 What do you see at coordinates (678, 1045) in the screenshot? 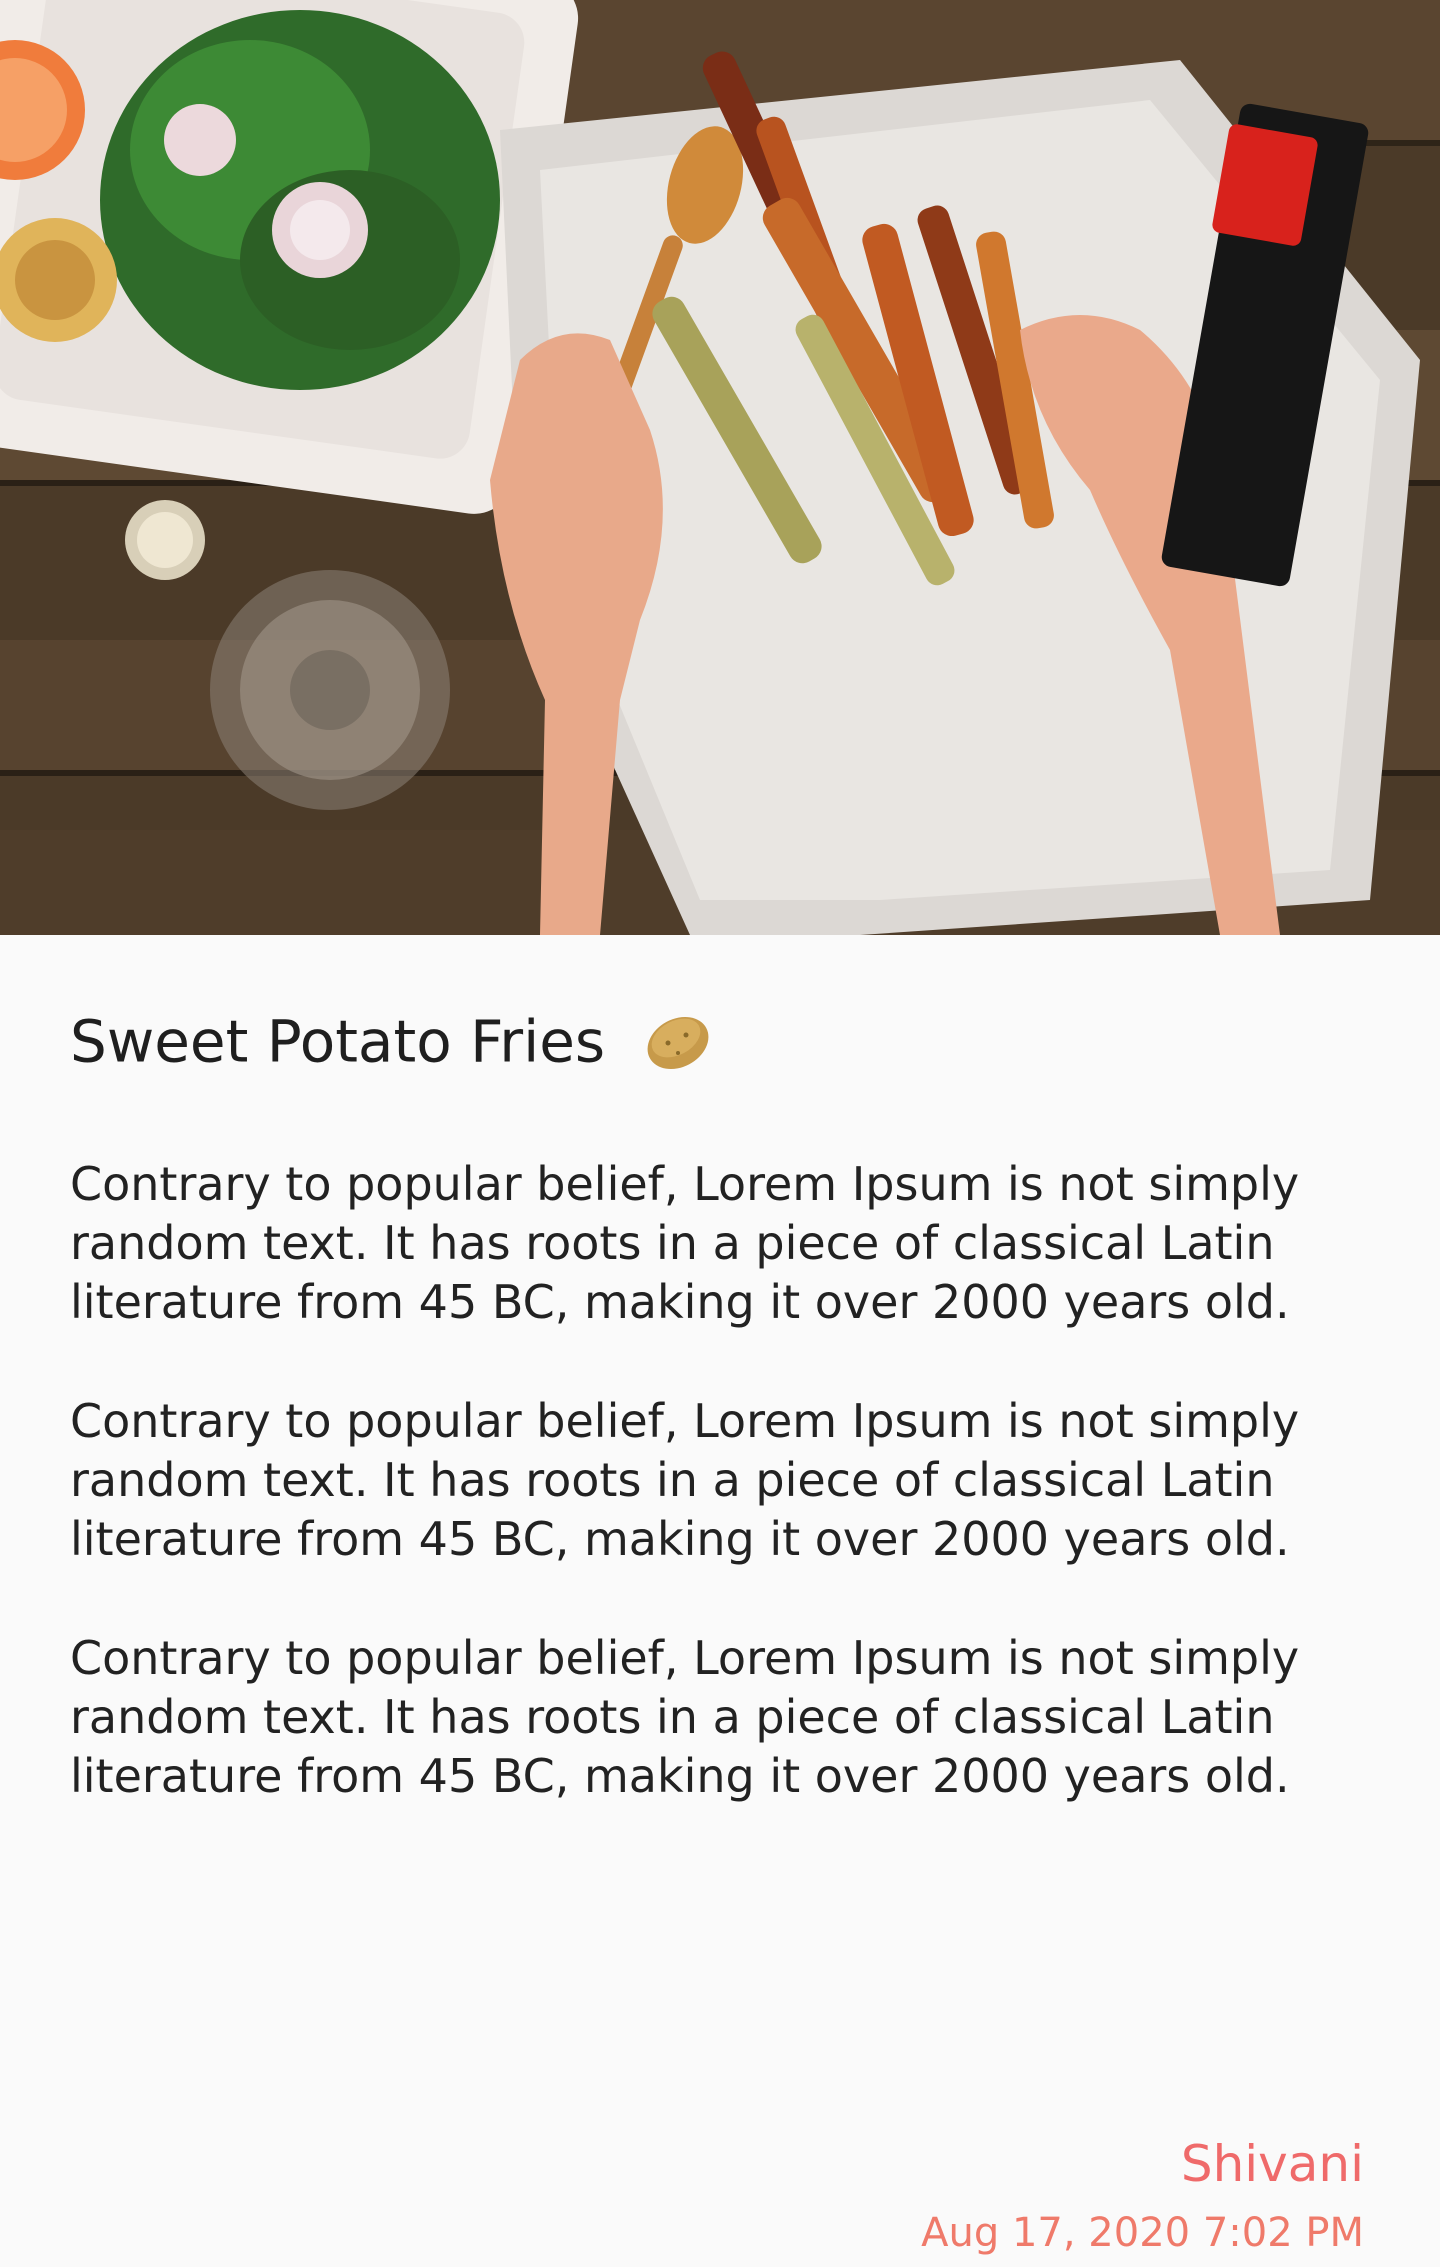
I see `potato-icon` at bounding box center [678, 1045].